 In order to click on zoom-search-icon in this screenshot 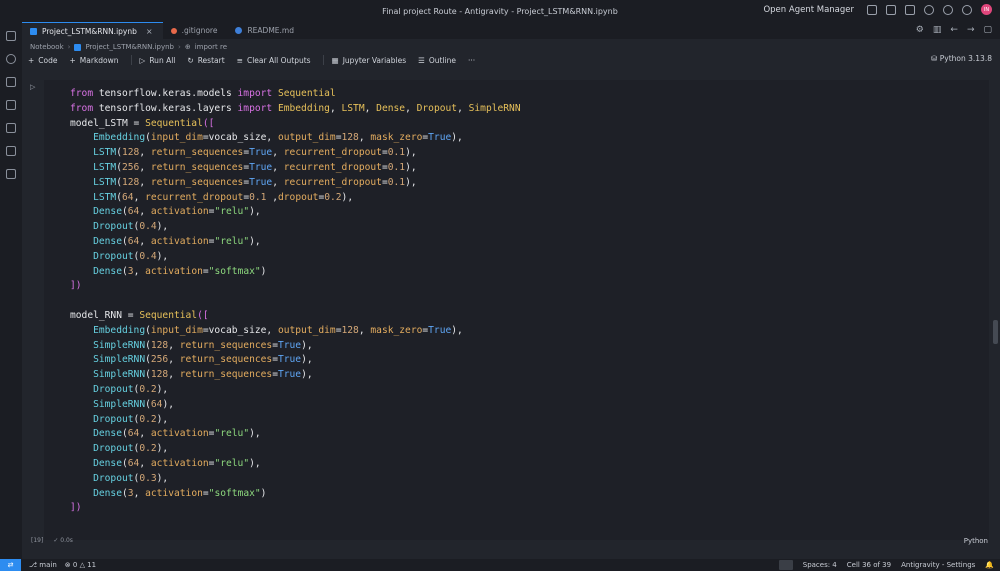, I will do `click(785, 565)`.